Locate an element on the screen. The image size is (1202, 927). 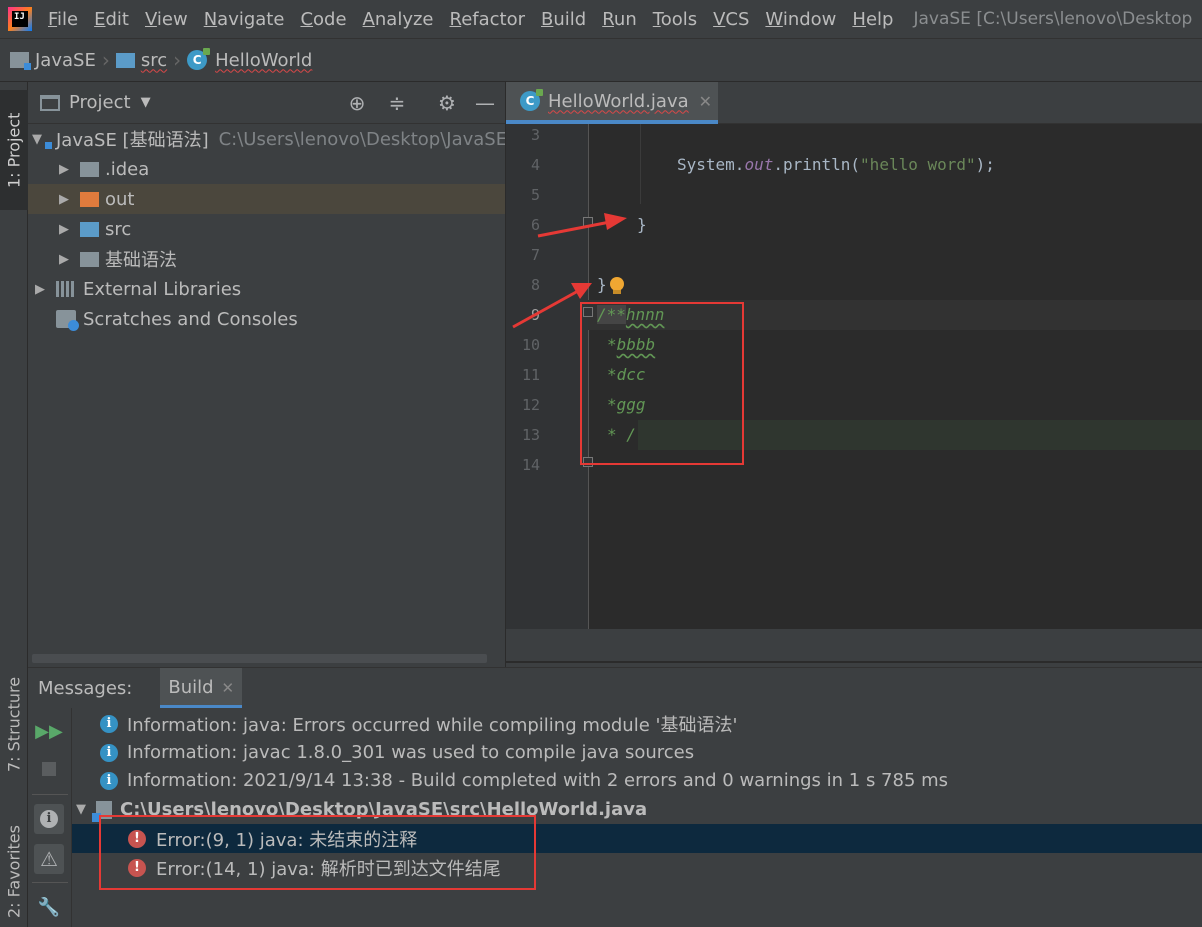
fold-marker-icon is located at coordinates (588, 222).